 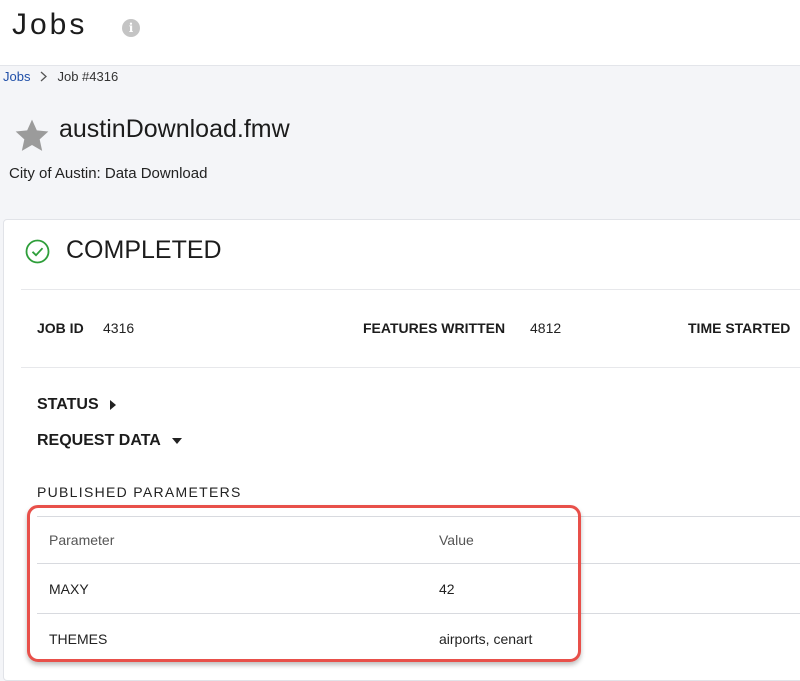 I want to click on chevron-right-icon, so click(x=44, y=76).